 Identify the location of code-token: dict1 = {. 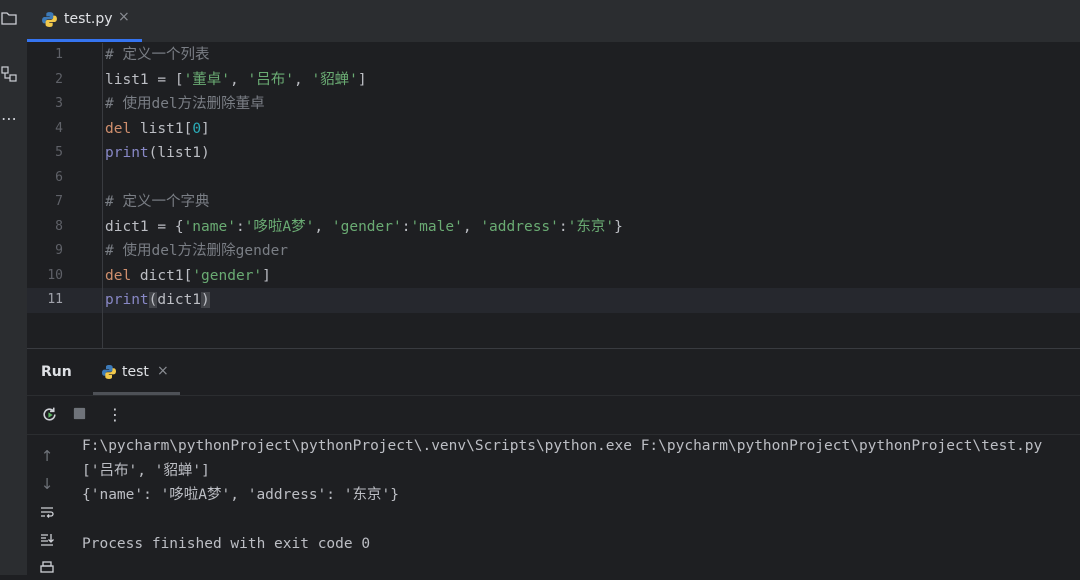
(144, 226).